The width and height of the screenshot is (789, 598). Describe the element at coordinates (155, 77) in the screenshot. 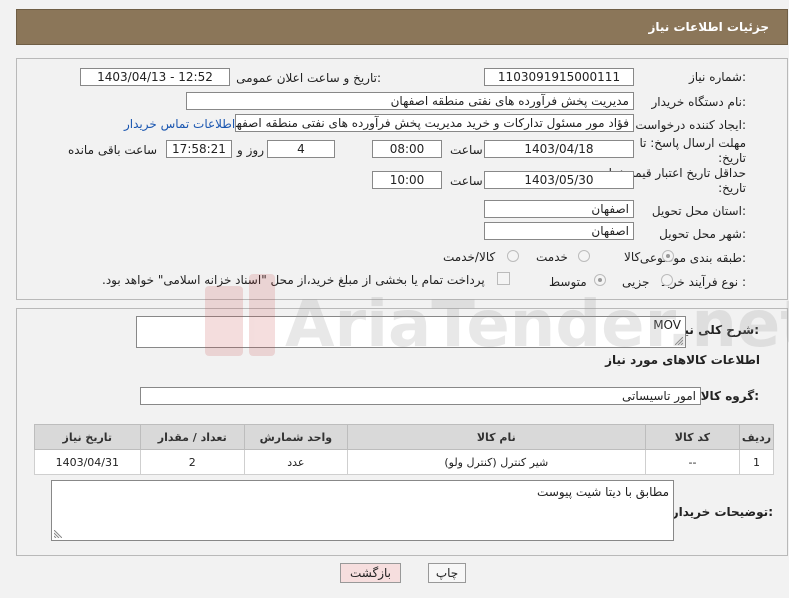

I see `announce-datetime-field: 1403/04/13 - 12:52` at that location.